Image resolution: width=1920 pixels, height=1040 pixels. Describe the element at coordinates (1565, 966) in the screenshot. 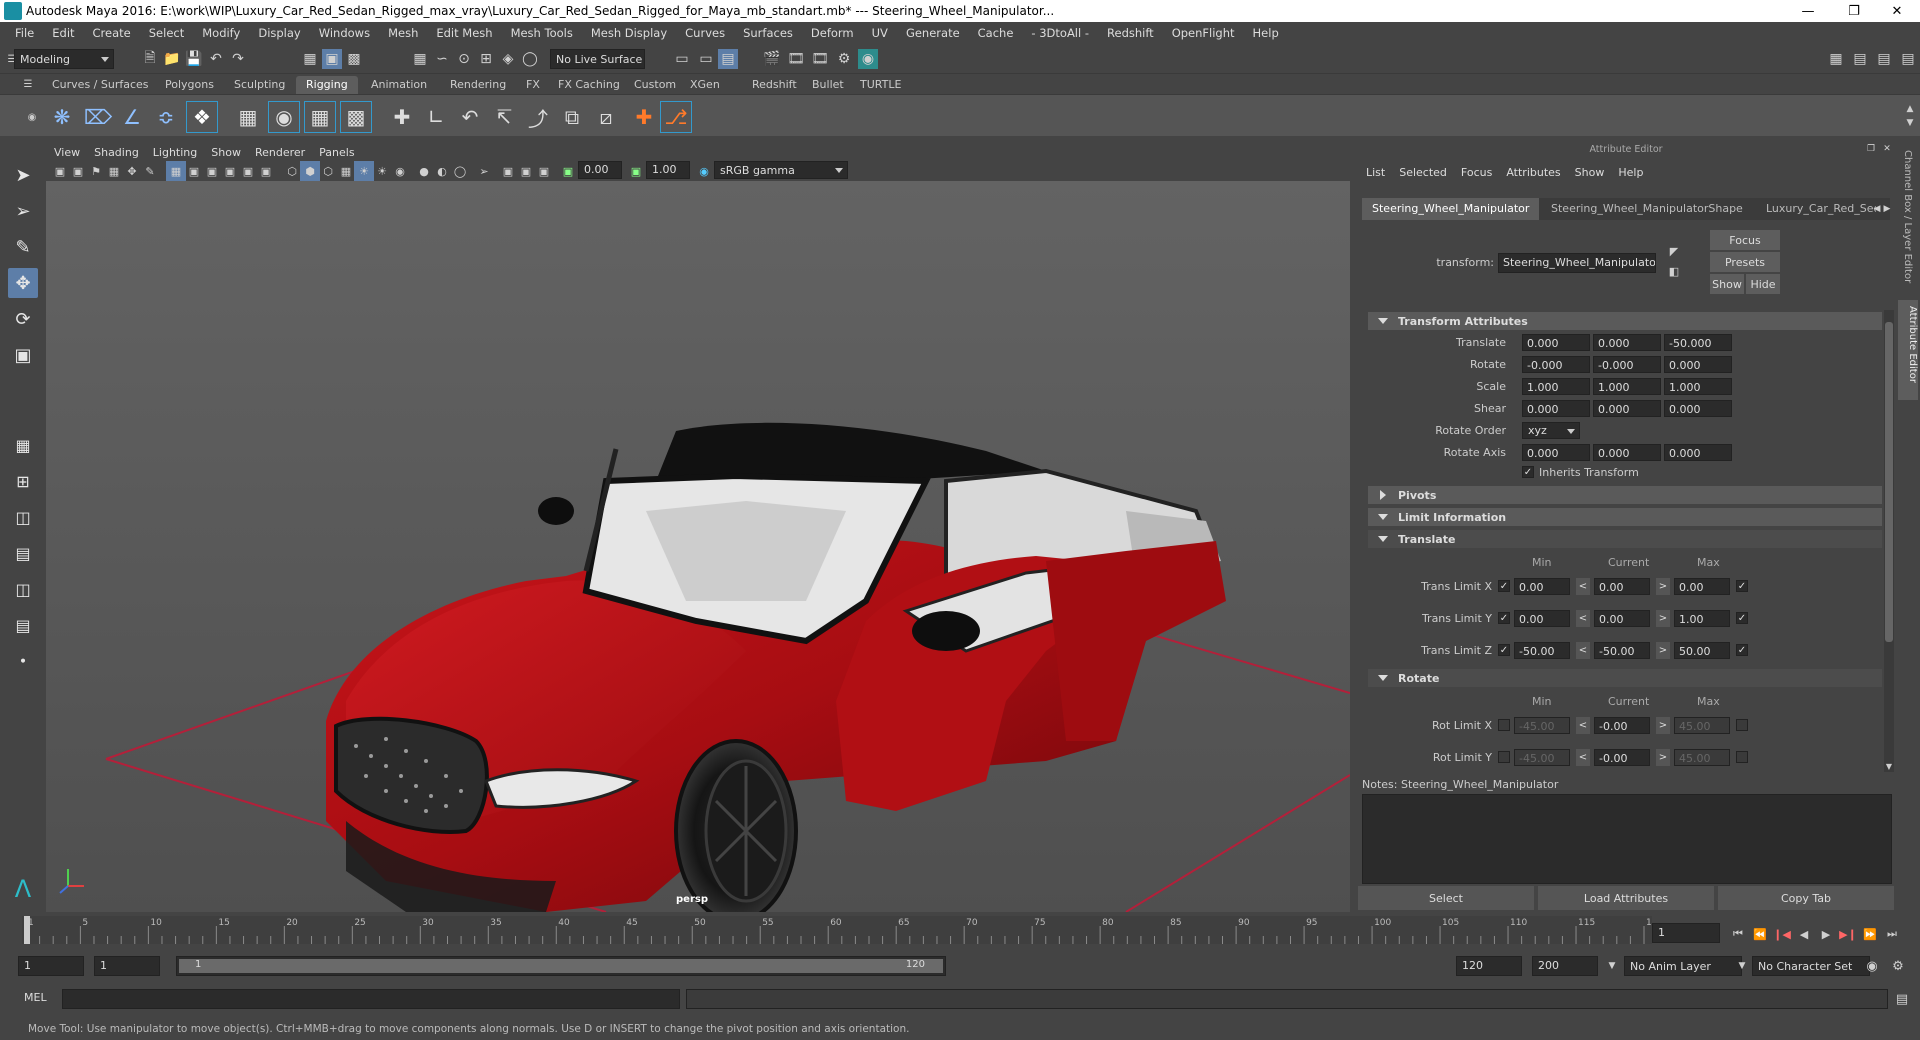

I see `animation-end-field: 200` at that location.